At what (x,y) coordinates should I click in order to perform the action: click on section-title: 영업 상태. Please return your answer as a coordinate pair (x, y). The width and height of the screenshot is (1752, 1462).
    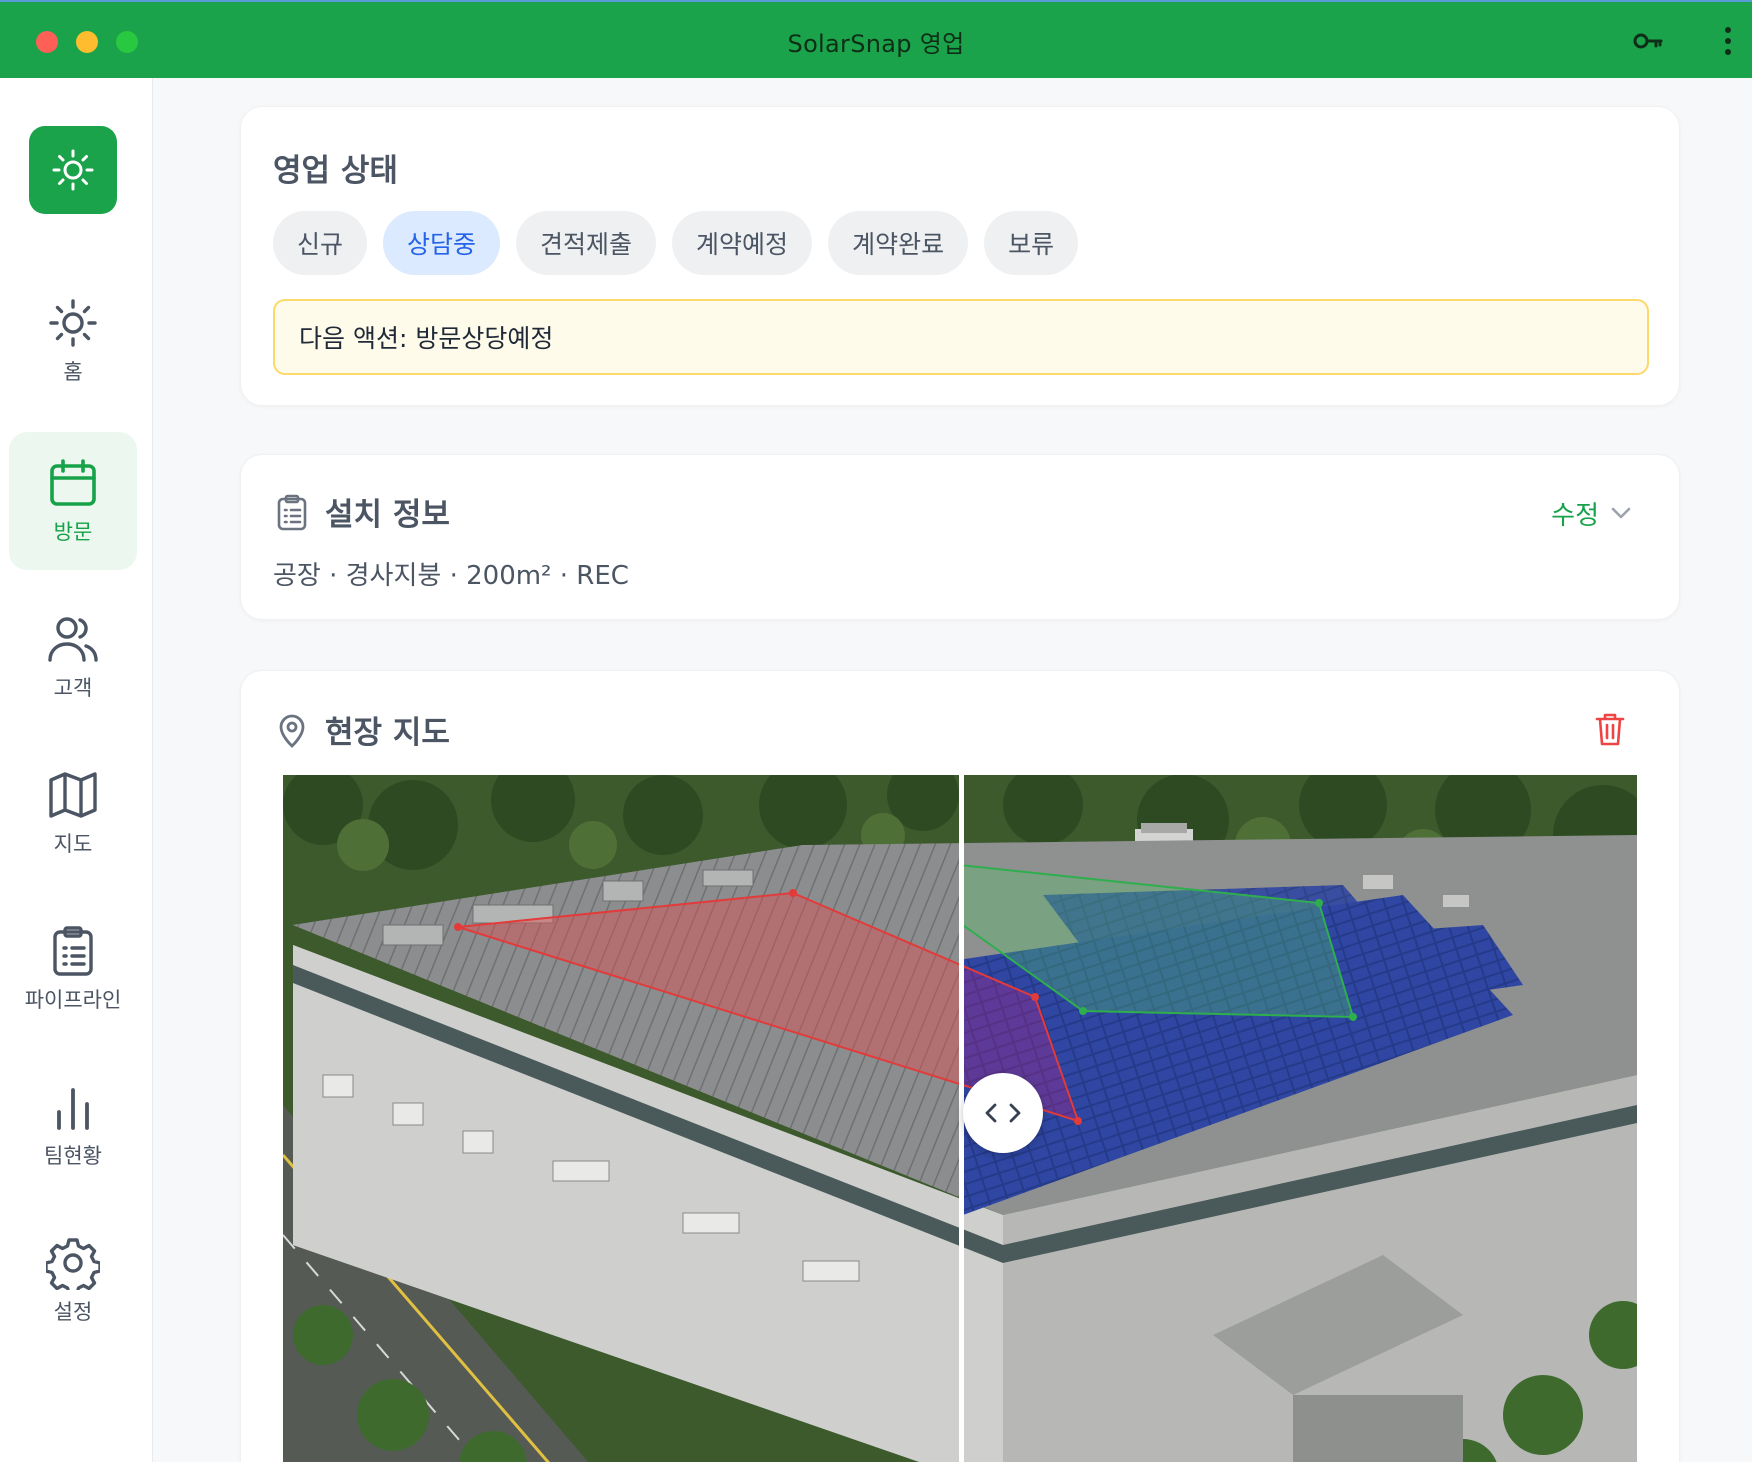
    Looking at the image, I should click on (335, 171).